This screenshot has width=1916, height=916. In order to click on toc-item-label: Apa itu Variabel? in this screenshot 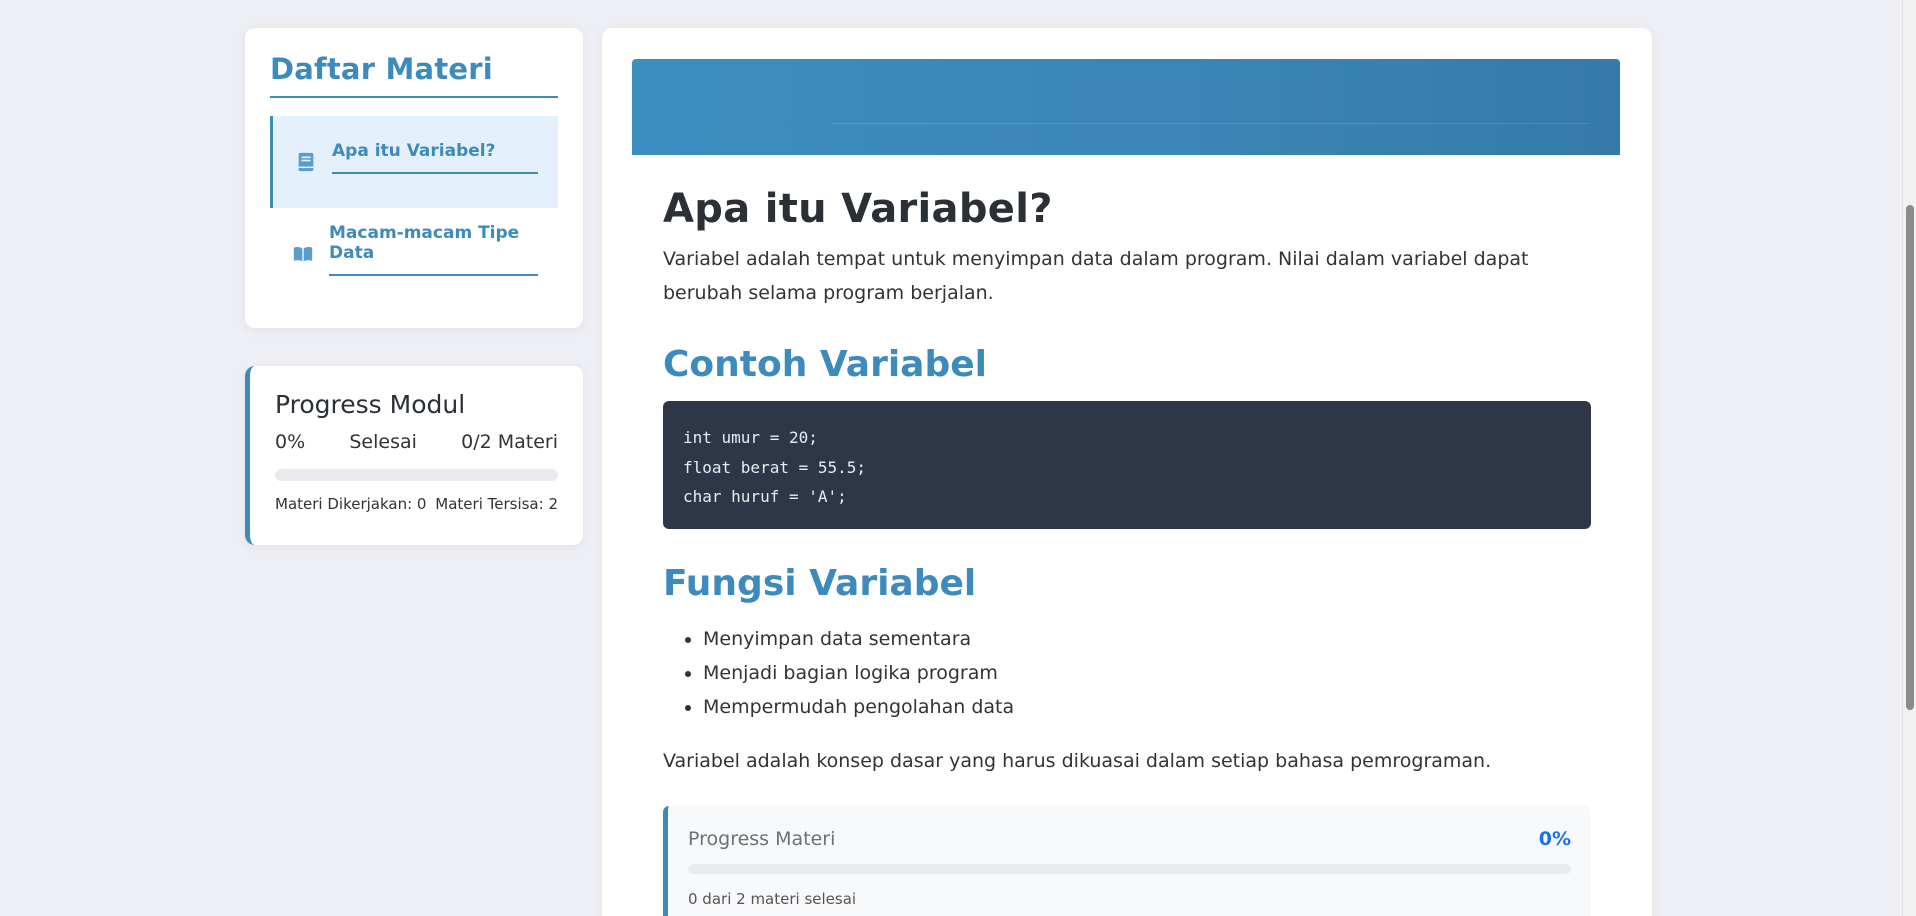, I will do `click(435, 157)`.